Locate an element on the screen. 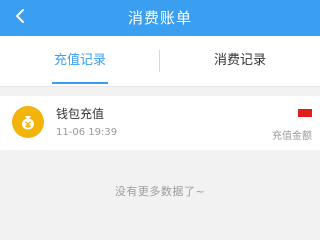  tab-consumption-records: 消费记录 is located at coordinates (240, 61).